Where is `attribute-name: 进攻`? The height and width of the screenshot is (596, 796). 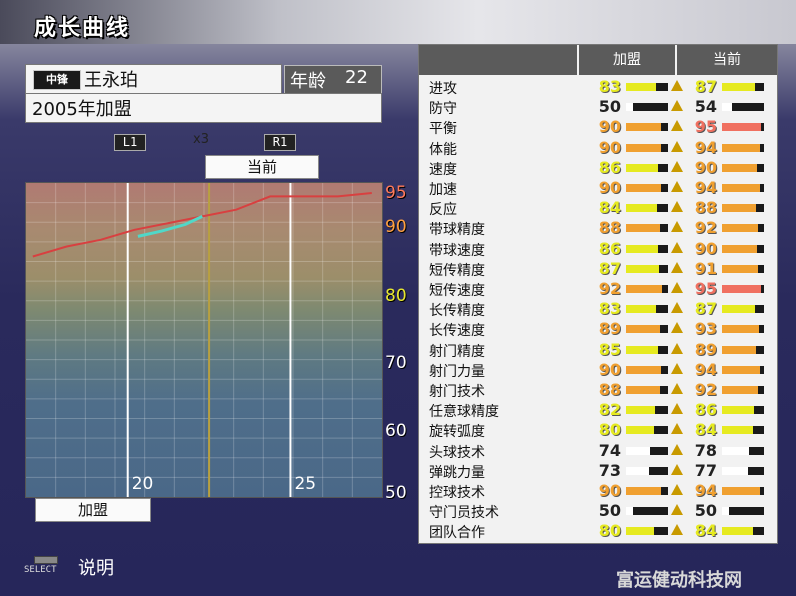
attribute-name: 进攻 is located at coordinates (443, 89).